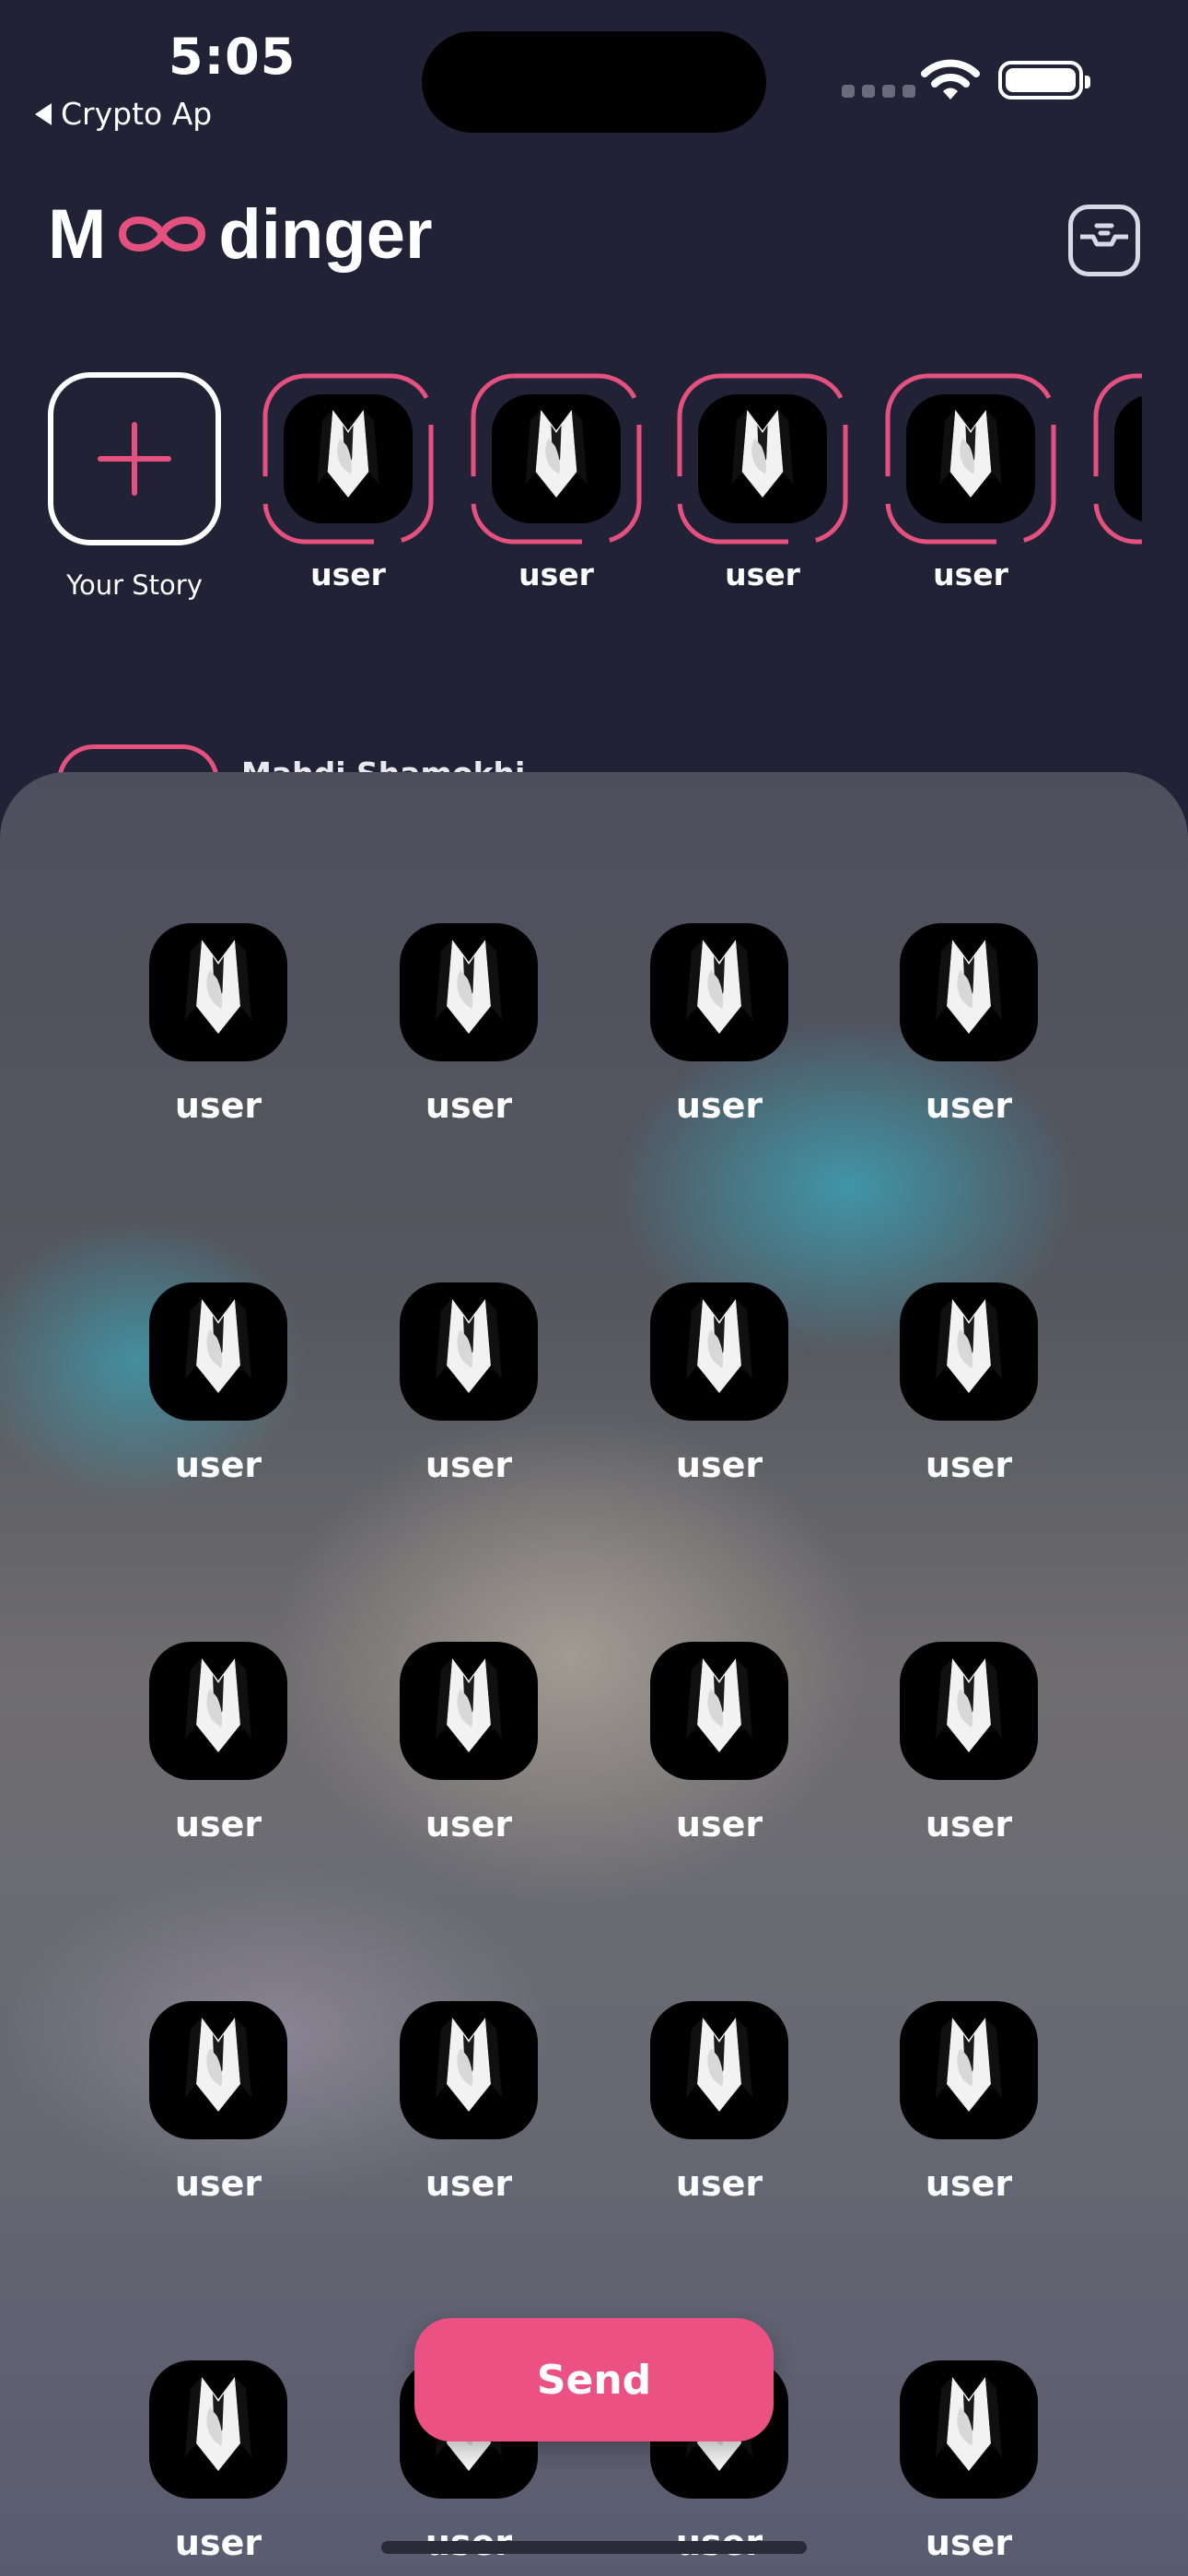  I want to click on dynamic-island, so click(594, 82).